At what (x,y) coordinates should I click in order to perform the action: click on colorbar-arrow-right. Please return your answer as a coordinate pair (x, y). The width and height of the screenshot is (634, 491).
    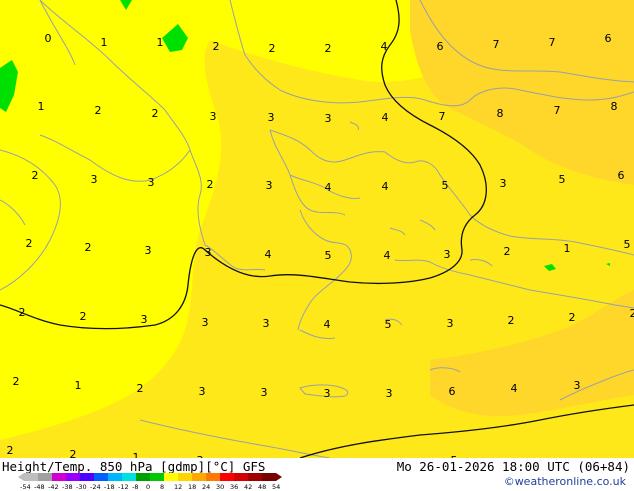
    Looking at the image, I should click on (279, 477).